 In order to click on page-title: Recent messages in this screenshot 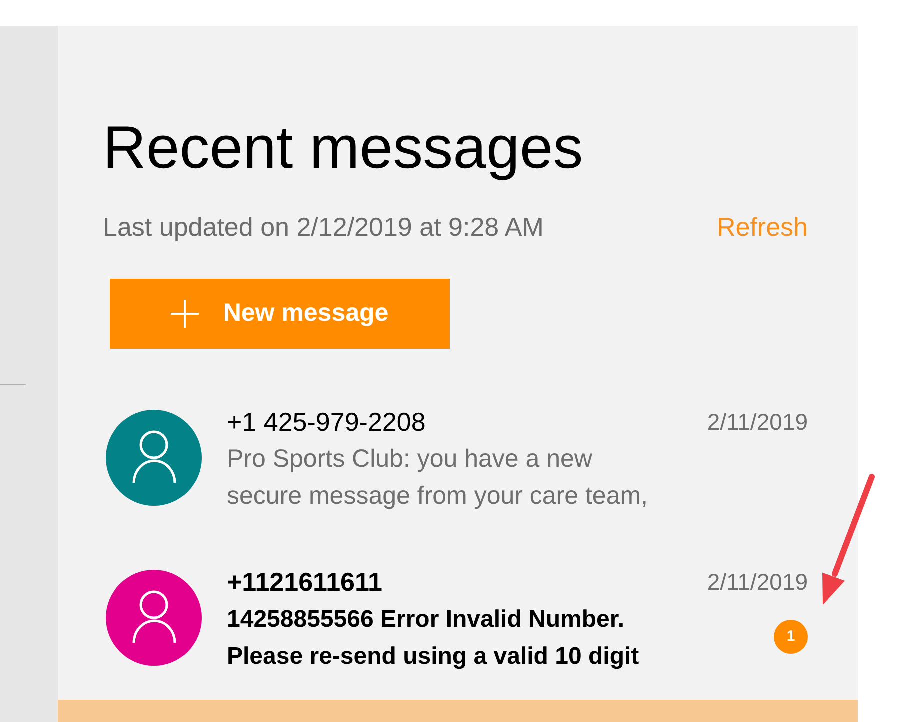, I will do `click(343, 148)`.